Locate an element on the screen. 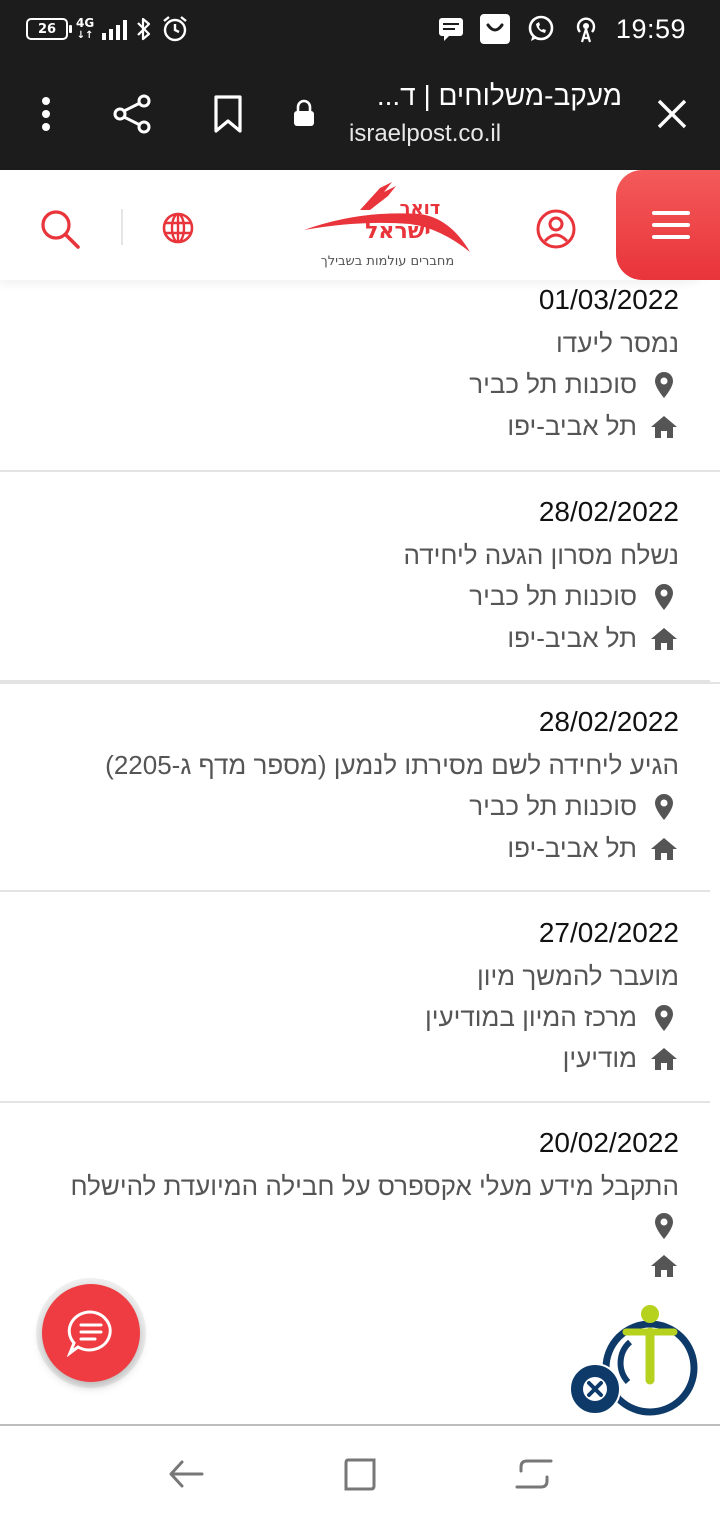 The width and height of the screenshot is (720, 1522). home-square-icon is located at coordinates (360, 1474).